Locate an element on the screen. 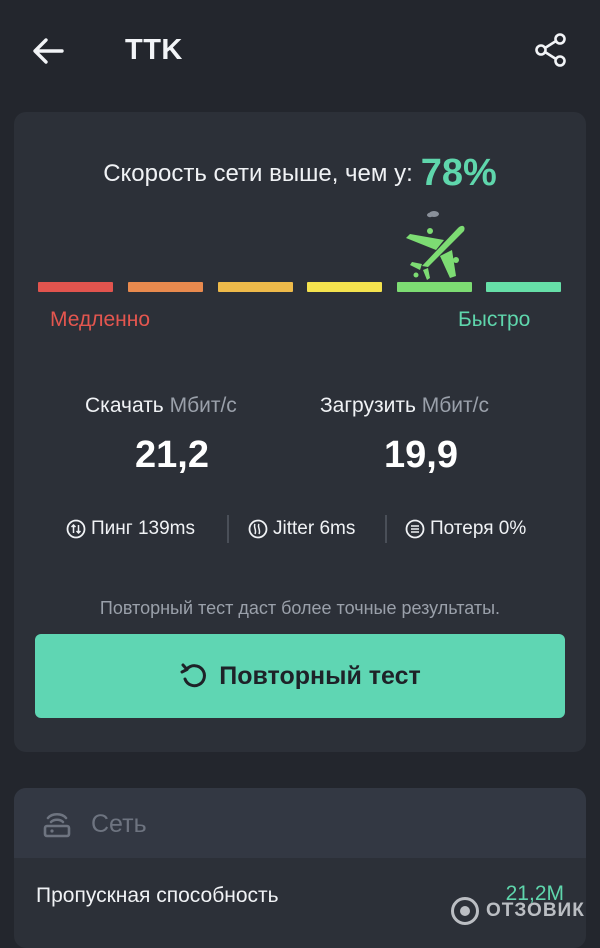 This screenshot has width=600, height=948. jitter-stat: Jitter 6ms is located at coordinates (301, 529).